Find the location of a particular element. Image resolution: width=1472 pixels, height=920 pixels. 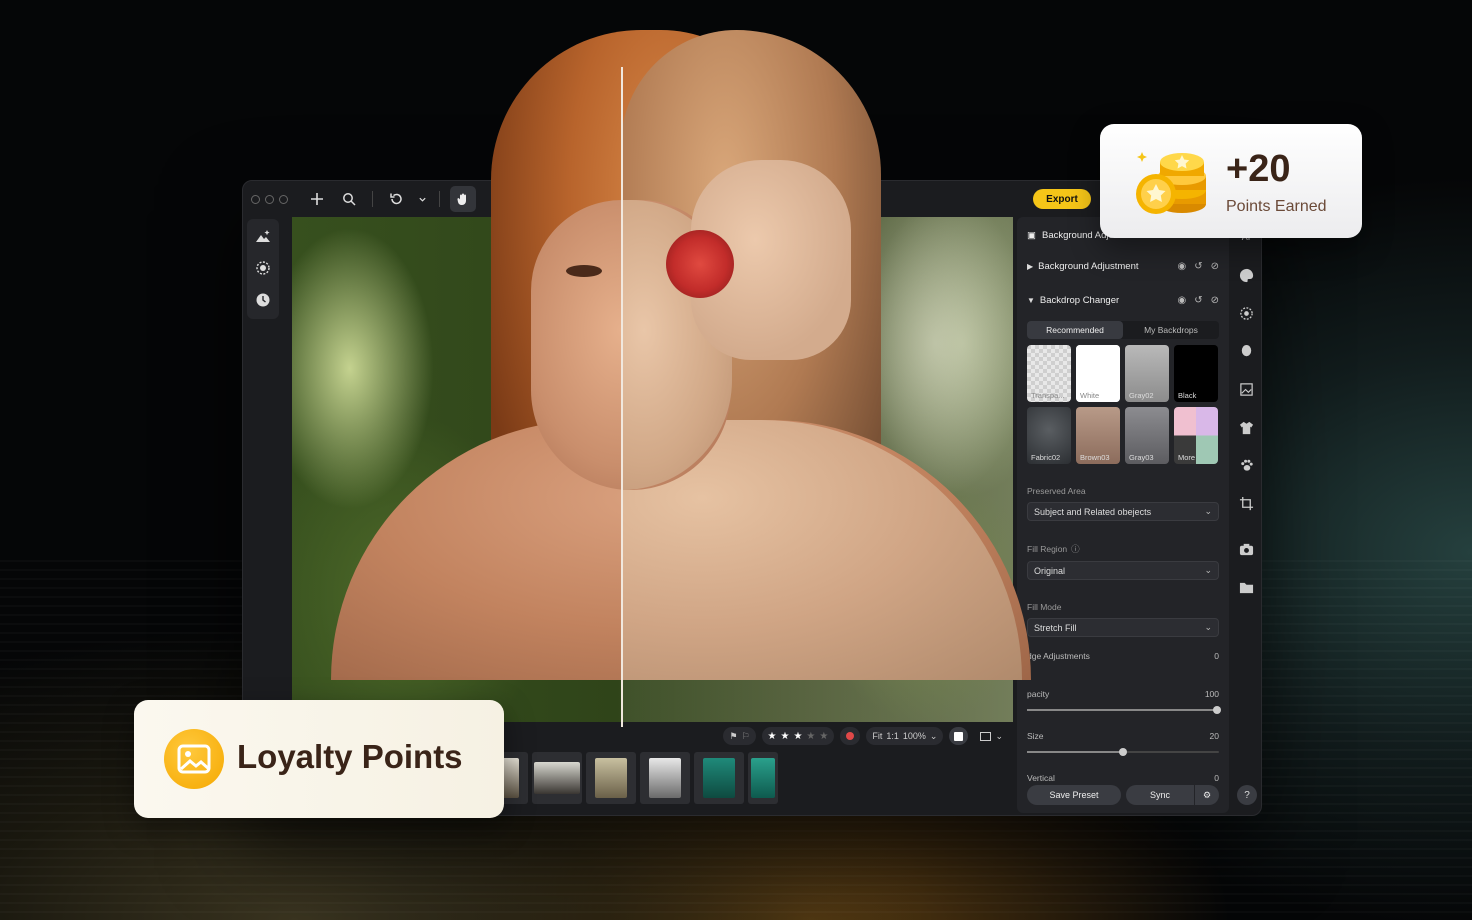

size-row: Size 20 is located at coordinates (1123, 736).